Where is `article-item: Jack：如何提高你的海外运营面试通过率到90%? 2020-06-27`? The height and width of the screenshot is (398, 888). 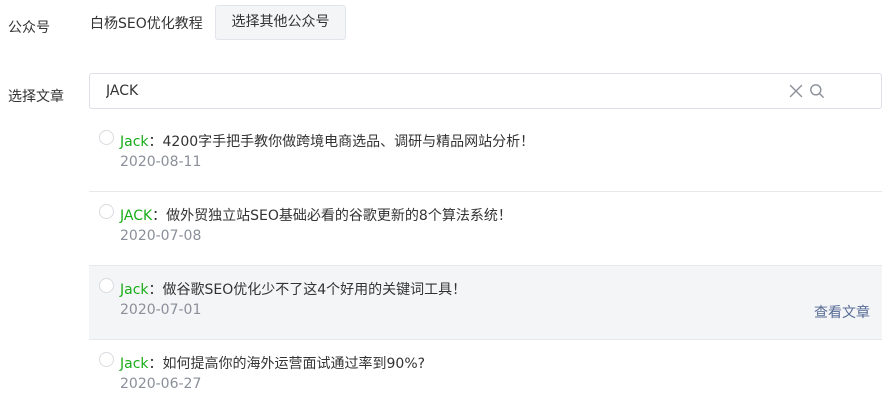 article-item: Jack：如何提高你的海外运营面试通过率到90%? 2020-06-27 is located at coordinates (485, 369).